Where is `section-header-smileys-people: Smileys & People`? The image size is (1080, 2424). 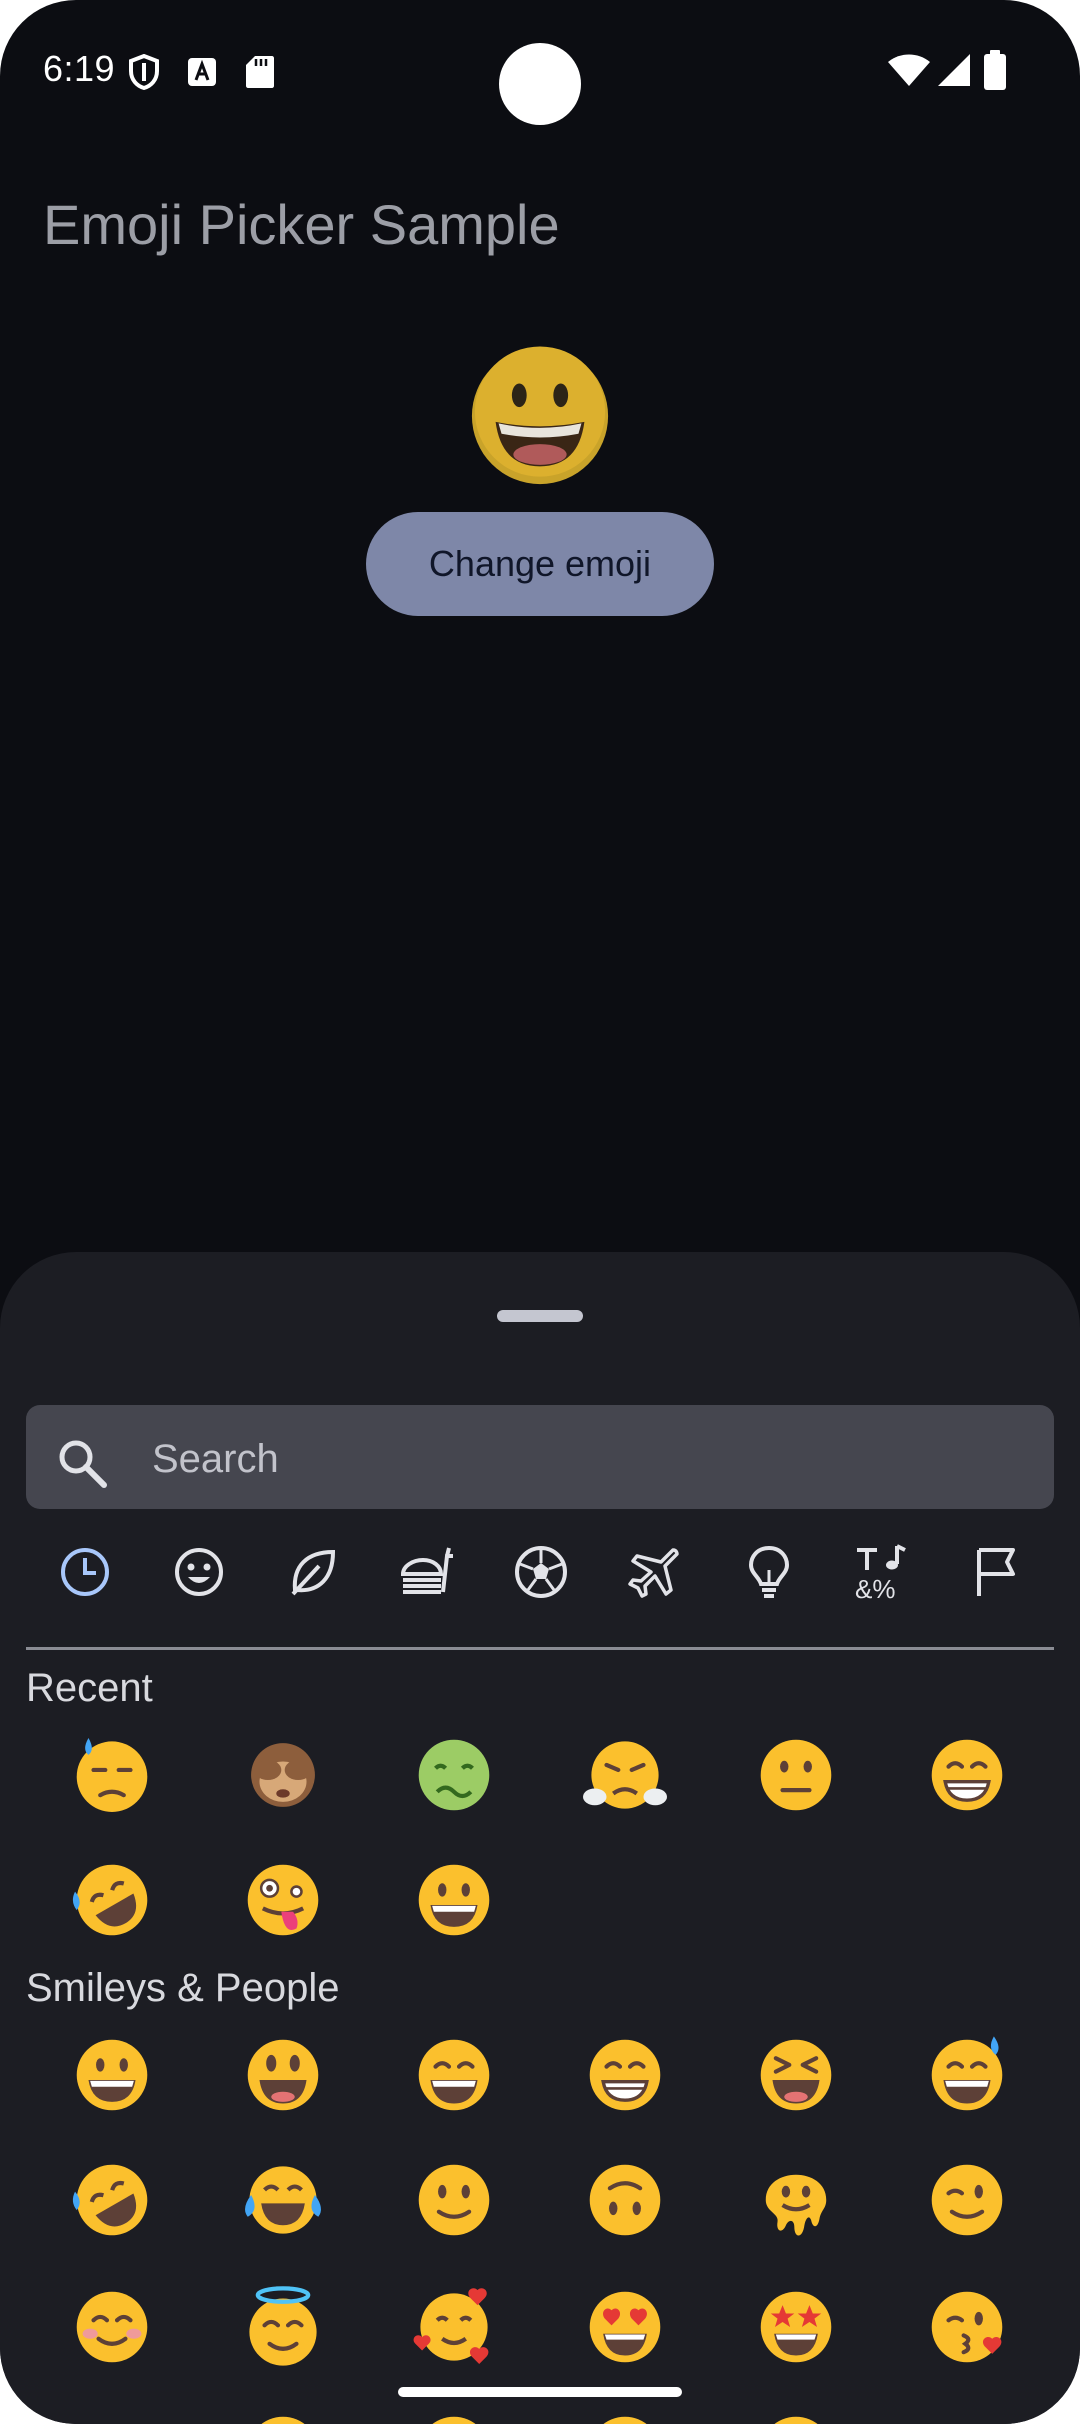
section-header-smileys-people: Smileys & People is located at coordinates (183, 1988).